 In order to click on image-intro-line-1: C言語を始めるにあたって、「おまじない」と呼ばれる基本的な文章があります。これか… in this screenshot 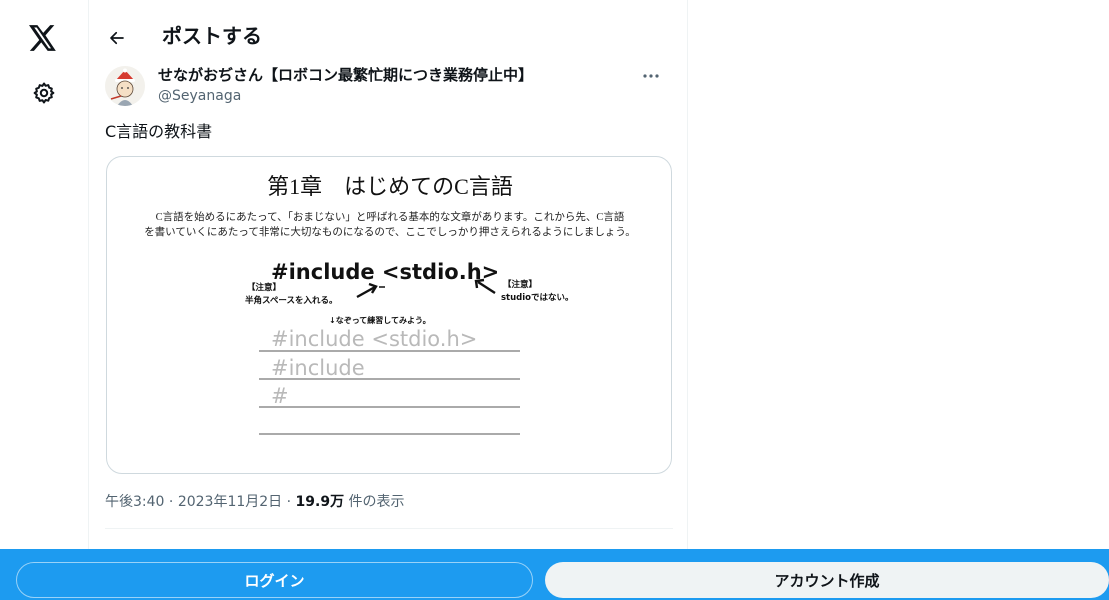, I will do `click(390, 216)`.